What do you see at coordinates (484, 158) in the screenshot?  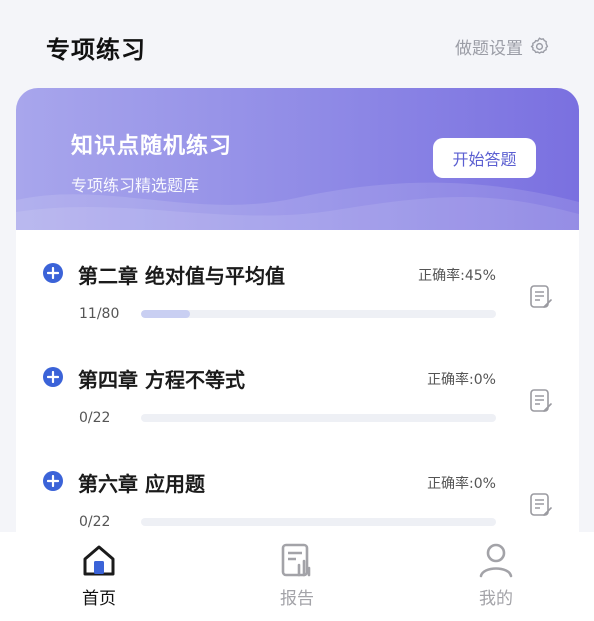 I see `start-answering-button: 开始答题` at bounding box center [484, 158].